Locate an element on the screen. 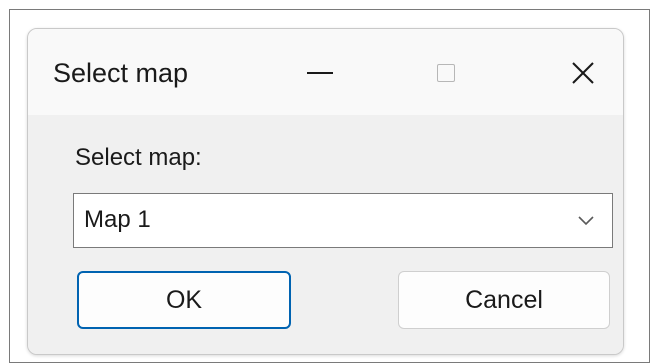  minimize-icon is located at coordinates (320, 73).